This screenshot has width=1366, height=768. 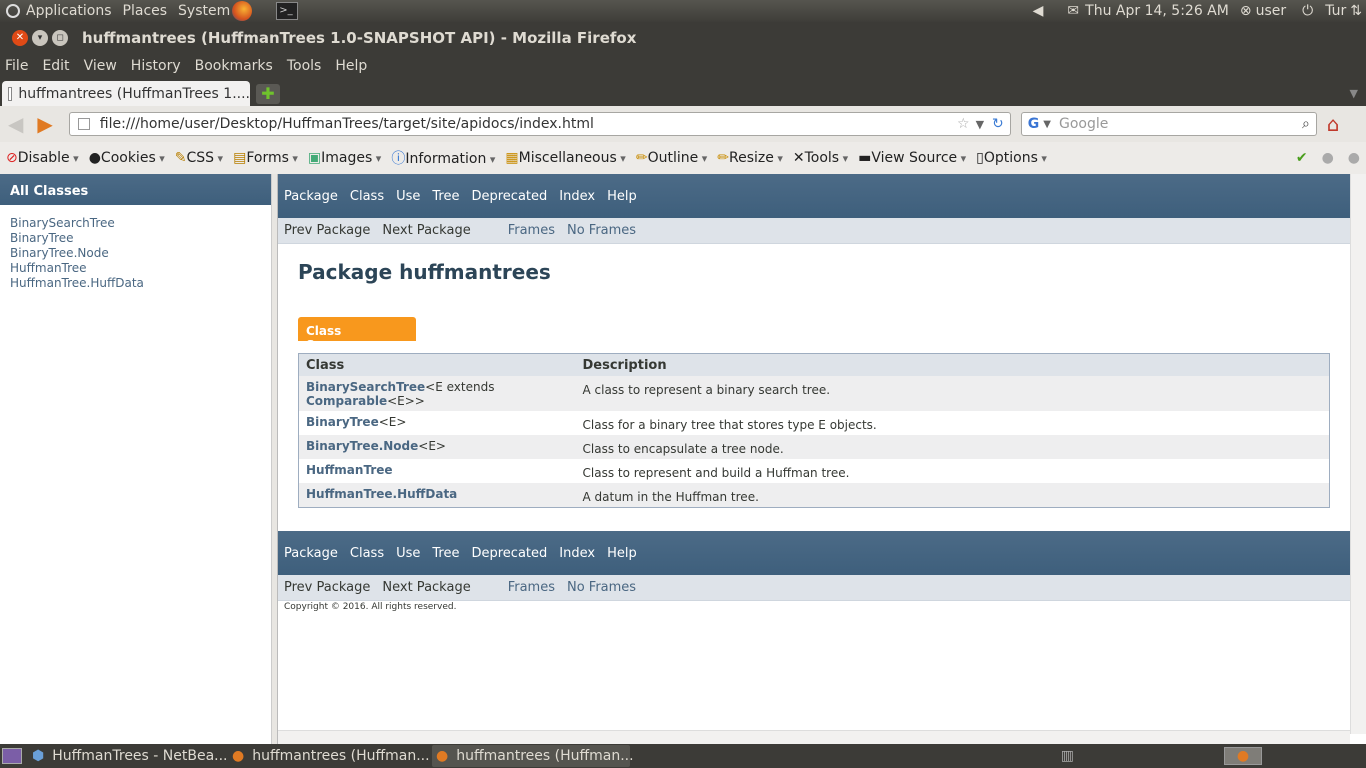 What do you see at coordinates (268, 94) in the screenshot?
I see `new-tab-button: ✚` at bounding box center [268, 94].